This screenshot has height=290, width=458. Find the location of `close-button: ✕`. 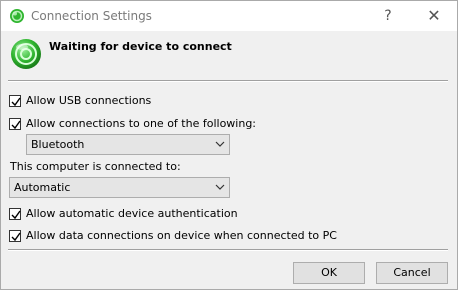

close-button: ✕ is located at coordinates (434, 16).